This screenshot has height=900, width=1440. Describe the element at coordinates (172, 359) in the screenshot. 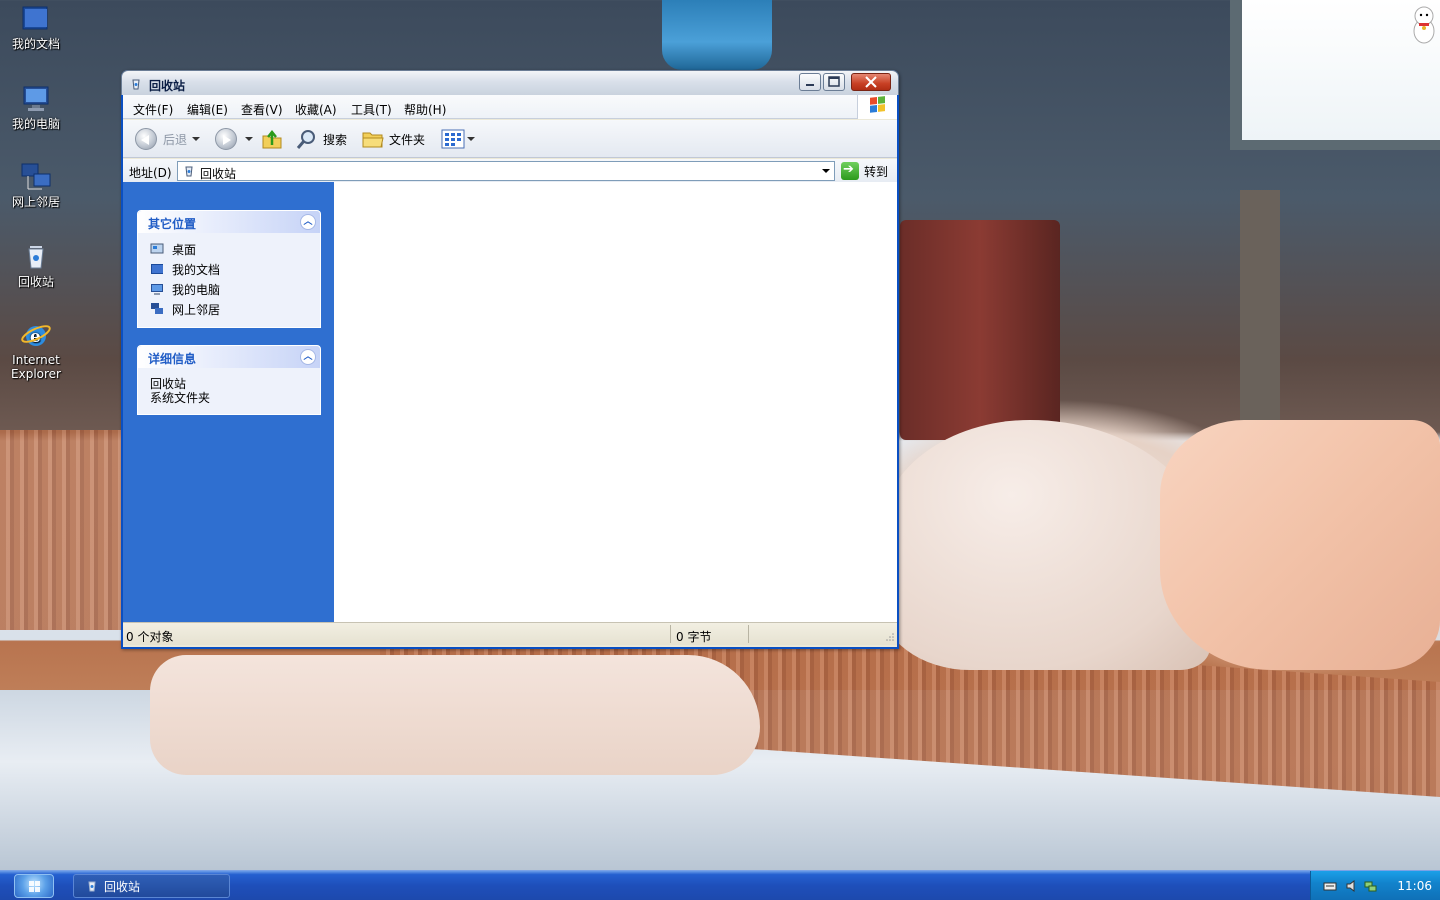

I see `details-title: 详细信息` at that location.